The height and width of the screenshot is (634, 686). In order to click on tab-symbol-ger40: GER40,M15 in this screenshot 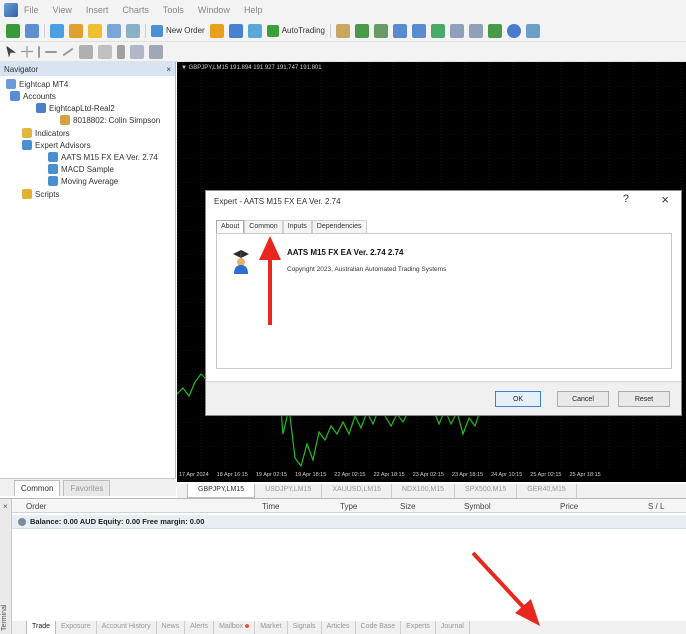, I will do `click(547, 491)`.